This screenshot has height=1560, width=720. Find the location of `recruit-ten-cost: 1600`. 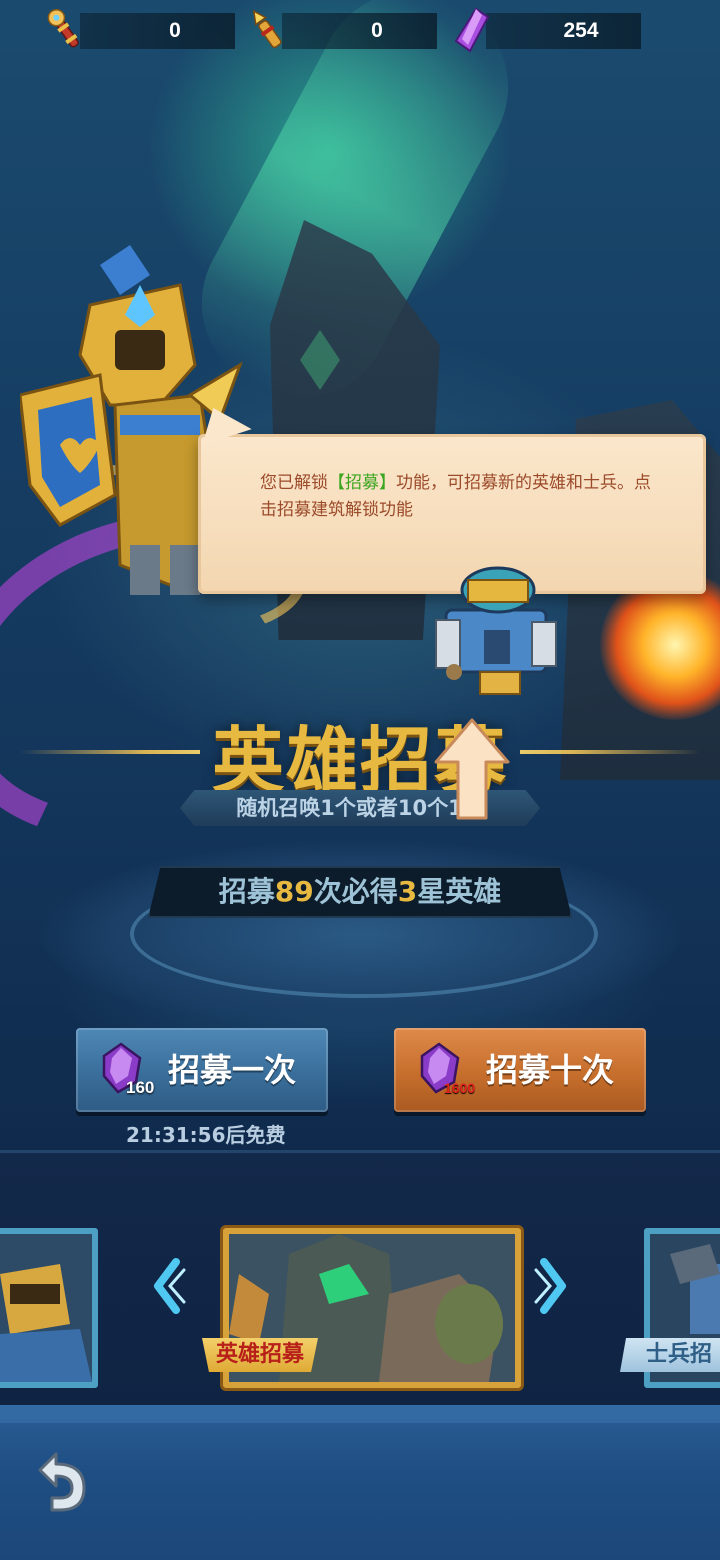

recruit-ten-cost: 1600 is located at coordinates (460, 1088).